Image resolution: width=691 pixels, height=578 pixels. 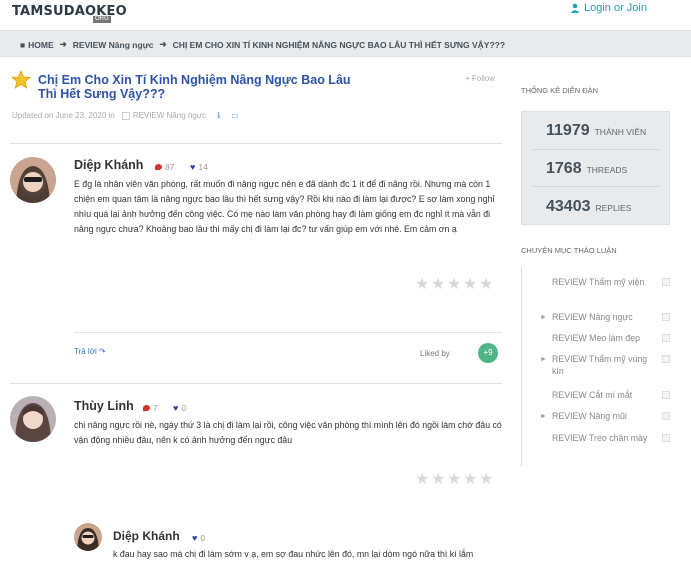 I want to click on follow-button: + Follow, so click(x=480, y=78).